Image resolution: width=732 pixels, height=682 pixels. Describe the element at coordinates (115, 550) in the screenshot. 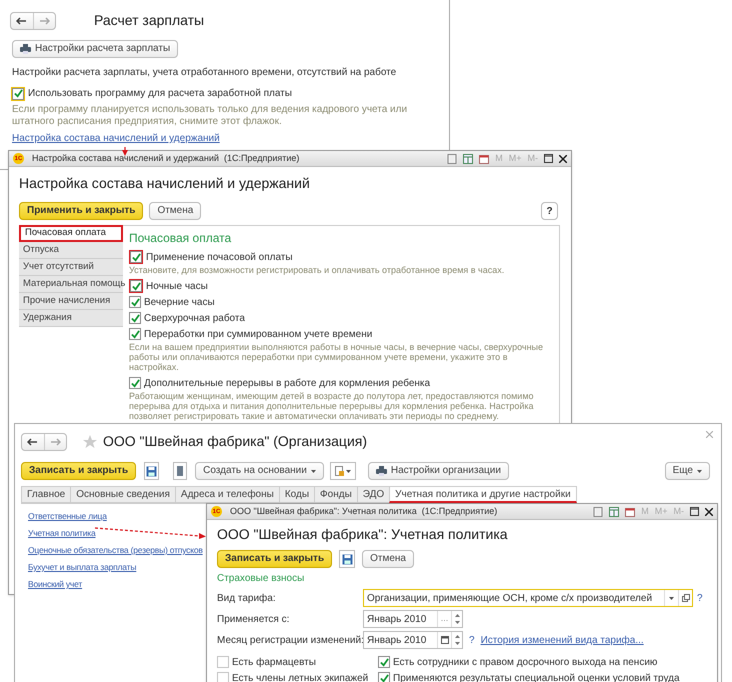

I see `link: Оценочные обязательства (резервы) отпусков` at that location.